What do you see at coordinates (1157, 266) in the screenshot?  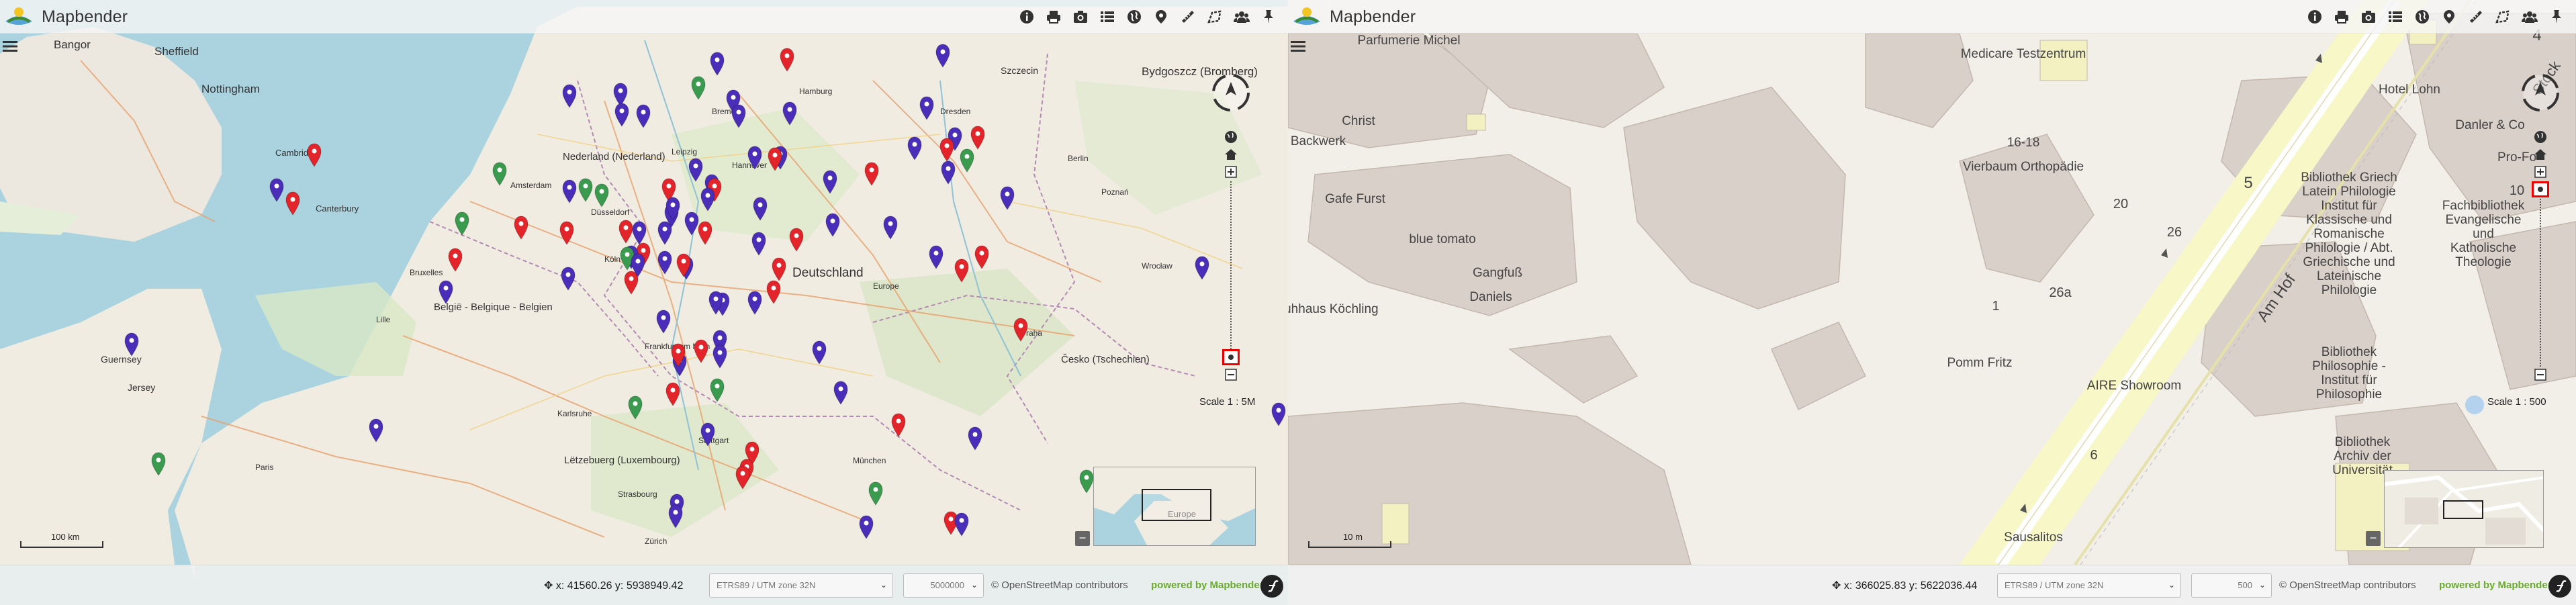 I see `map-label: Wrocław` at bounding box center [1157, 266].